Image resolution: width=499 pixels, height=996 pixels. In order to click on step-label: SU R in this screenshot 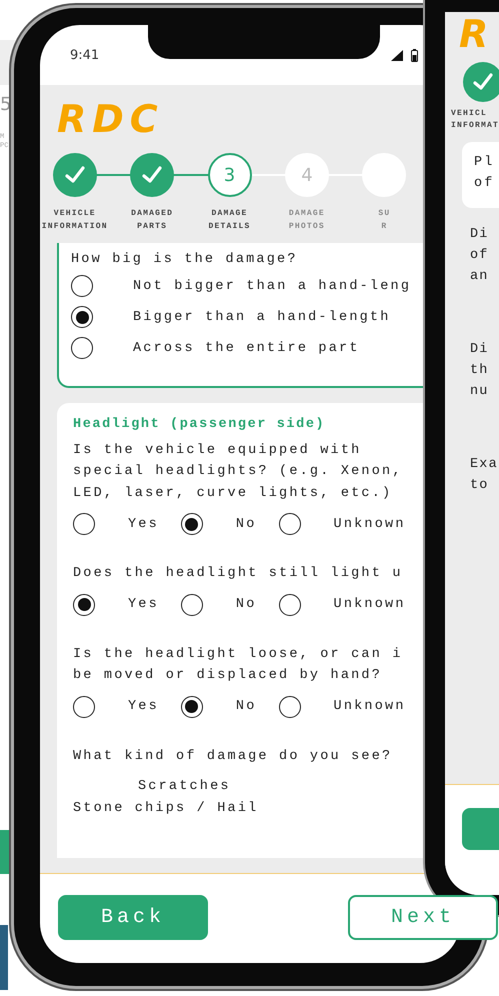, I will do `click(384, 220)`.